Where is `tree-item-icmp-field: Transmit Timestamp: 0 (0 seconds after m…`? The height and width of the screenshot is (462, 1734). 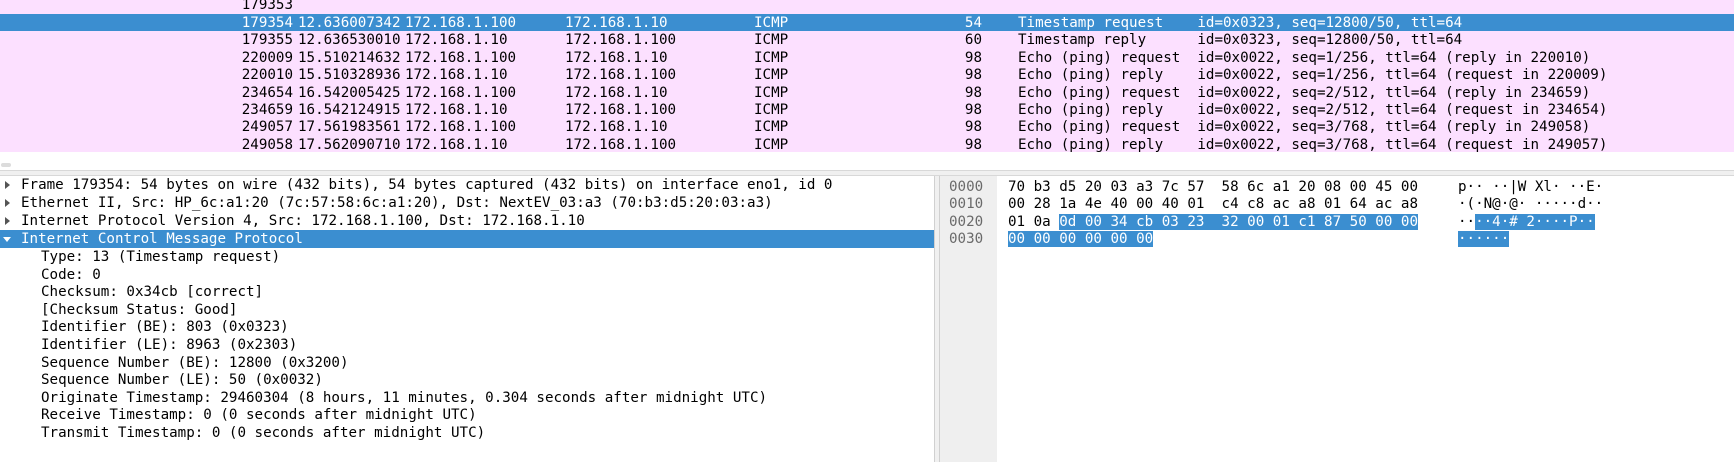 tree-item-icmp-field: Transmit Timestamp: 0 (0 seconds after m… is located at coordinates (467, 433).